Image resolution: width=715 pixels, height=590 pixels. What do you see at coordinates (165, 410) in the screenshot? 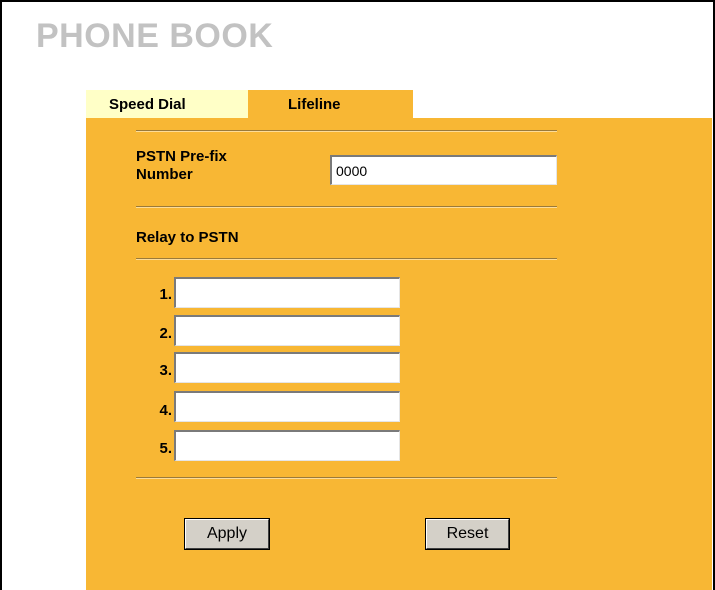
I see `relay-number-4: 4.` at bounding box center [165, 410].